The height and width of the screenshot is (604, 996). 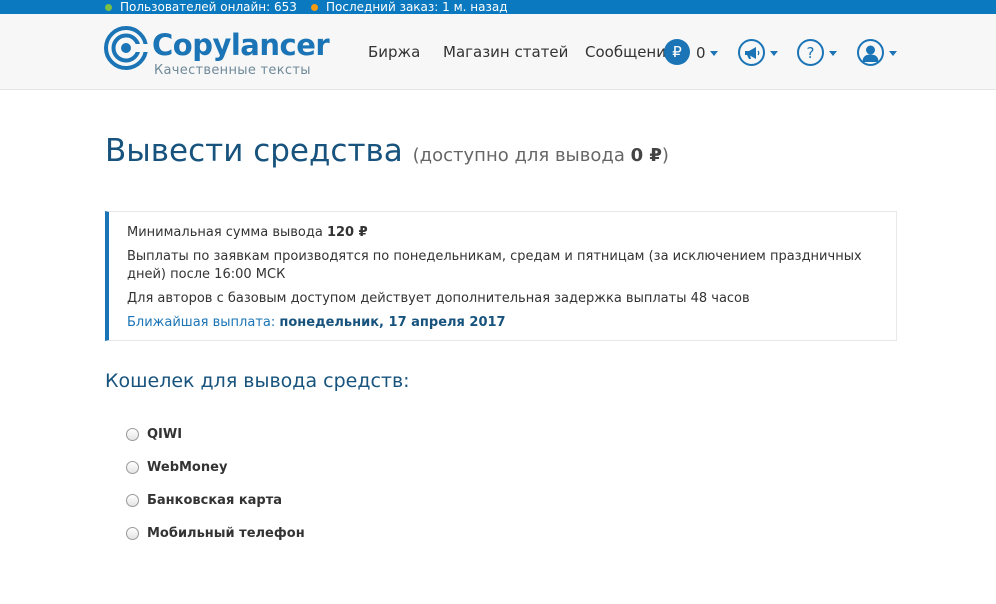 I want to click on nav-exchange-link: Биржа, so click(x=394, y=52).